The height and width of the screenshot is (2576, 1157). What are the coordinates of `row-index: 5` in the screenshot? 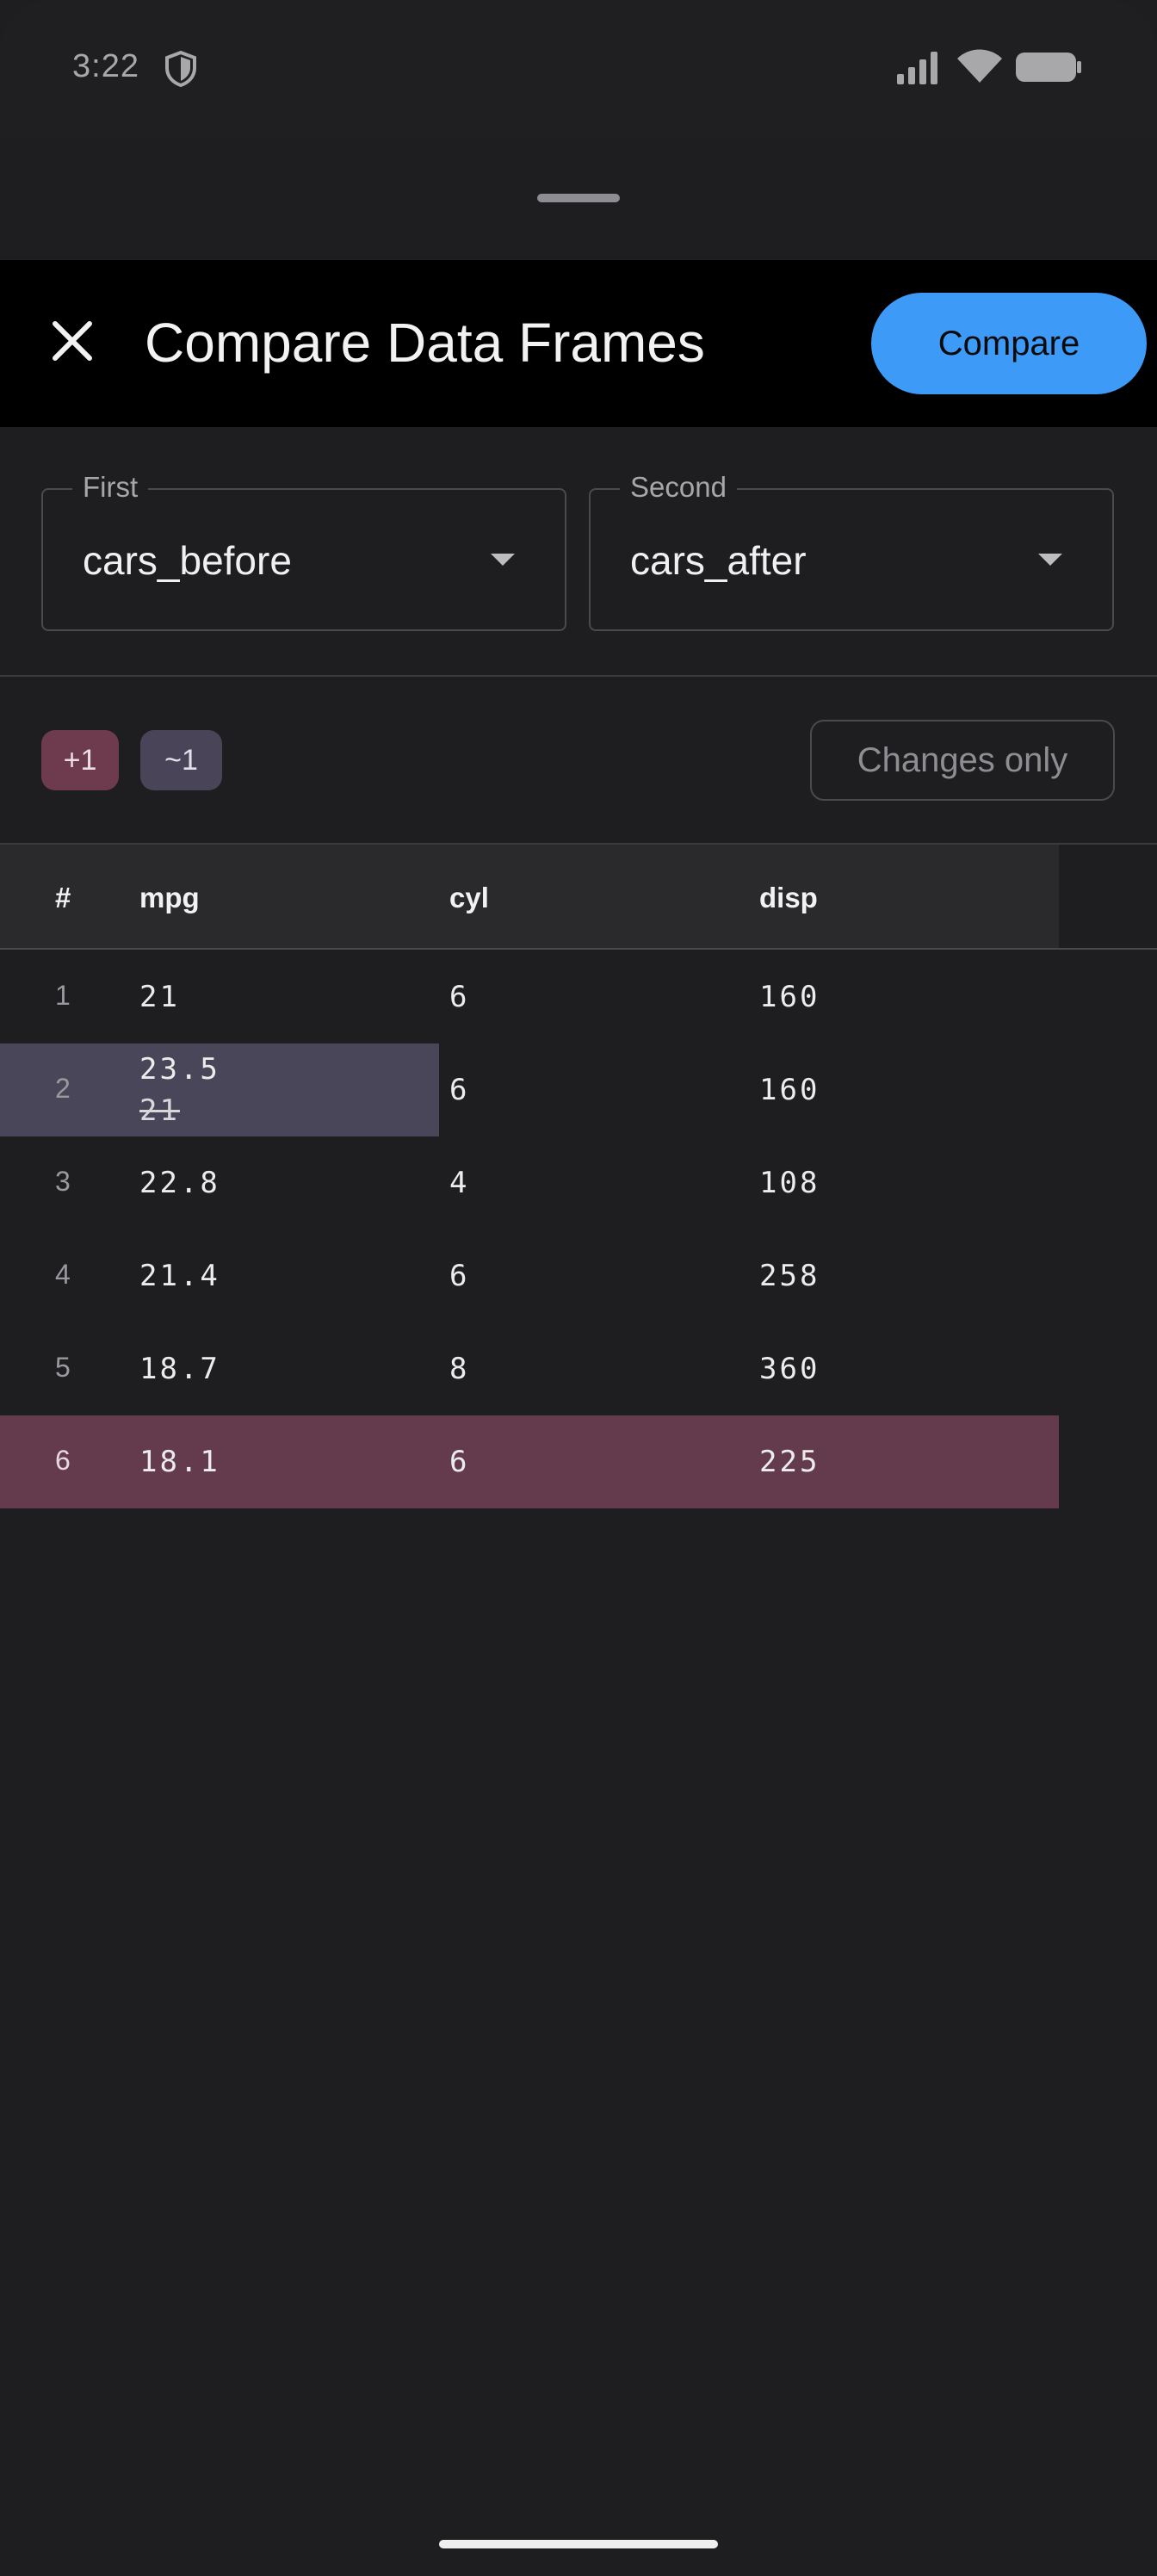 It's located at (63, 1368).